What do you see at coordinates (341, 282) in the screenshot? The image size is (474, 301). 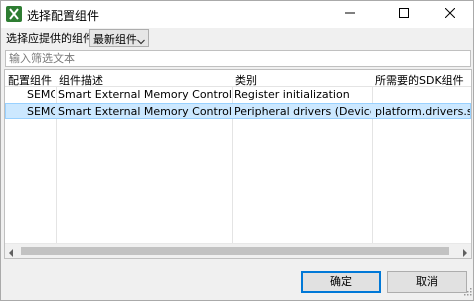 I see `ok-button: 确定` at bounding box center [341, 282].